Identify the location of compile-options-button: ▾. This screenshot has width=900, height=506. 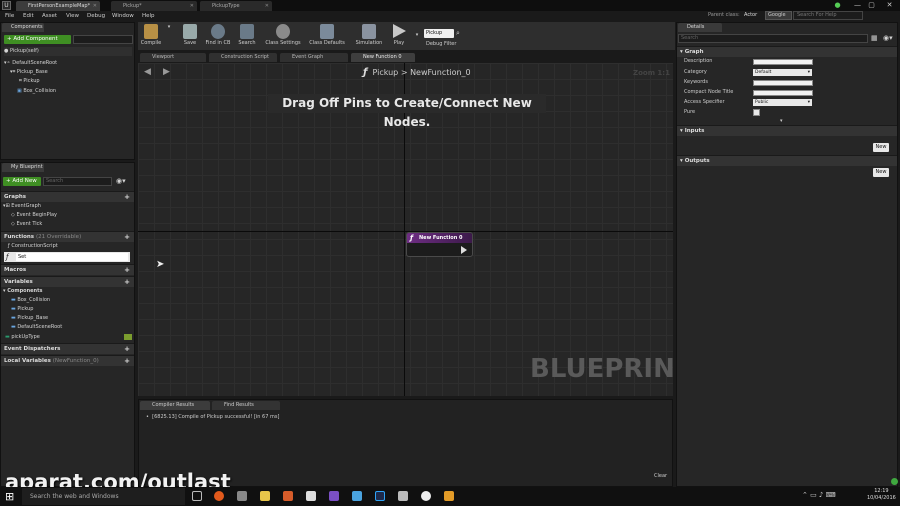
(169, 37).